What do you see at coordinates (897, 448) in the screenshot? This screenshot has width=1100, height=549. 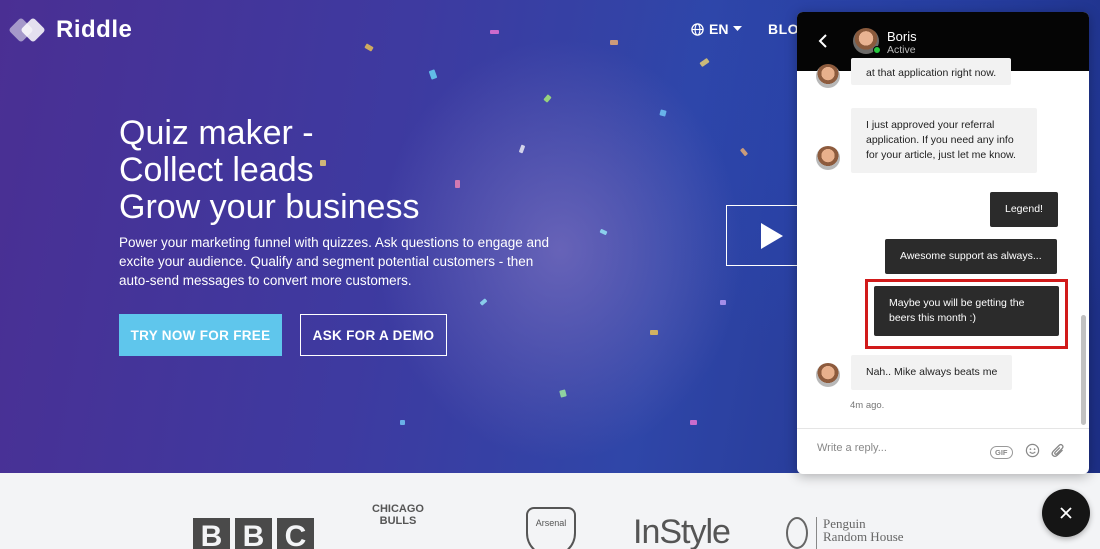 I see `reply-input` at bounding box center [897, 448].